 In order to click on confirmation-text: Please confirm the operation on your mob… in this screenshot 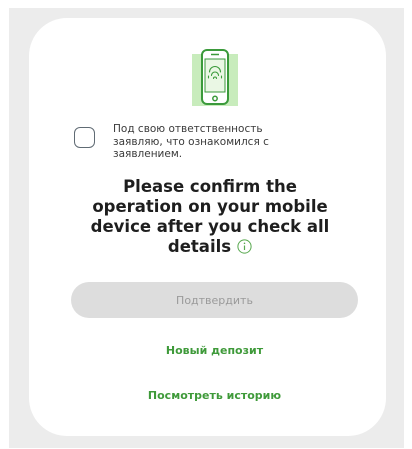, I will do `click(210, 216)`.